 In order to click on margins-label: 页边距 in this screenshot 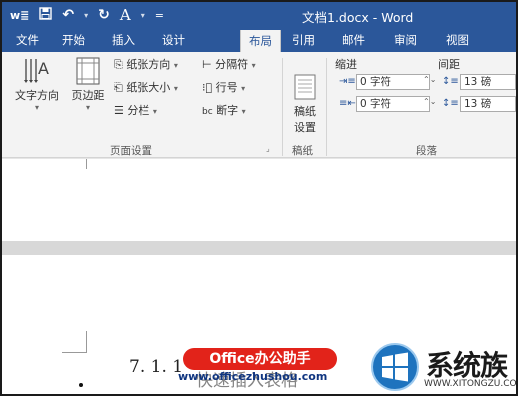, I will do `click(88, 95)`.